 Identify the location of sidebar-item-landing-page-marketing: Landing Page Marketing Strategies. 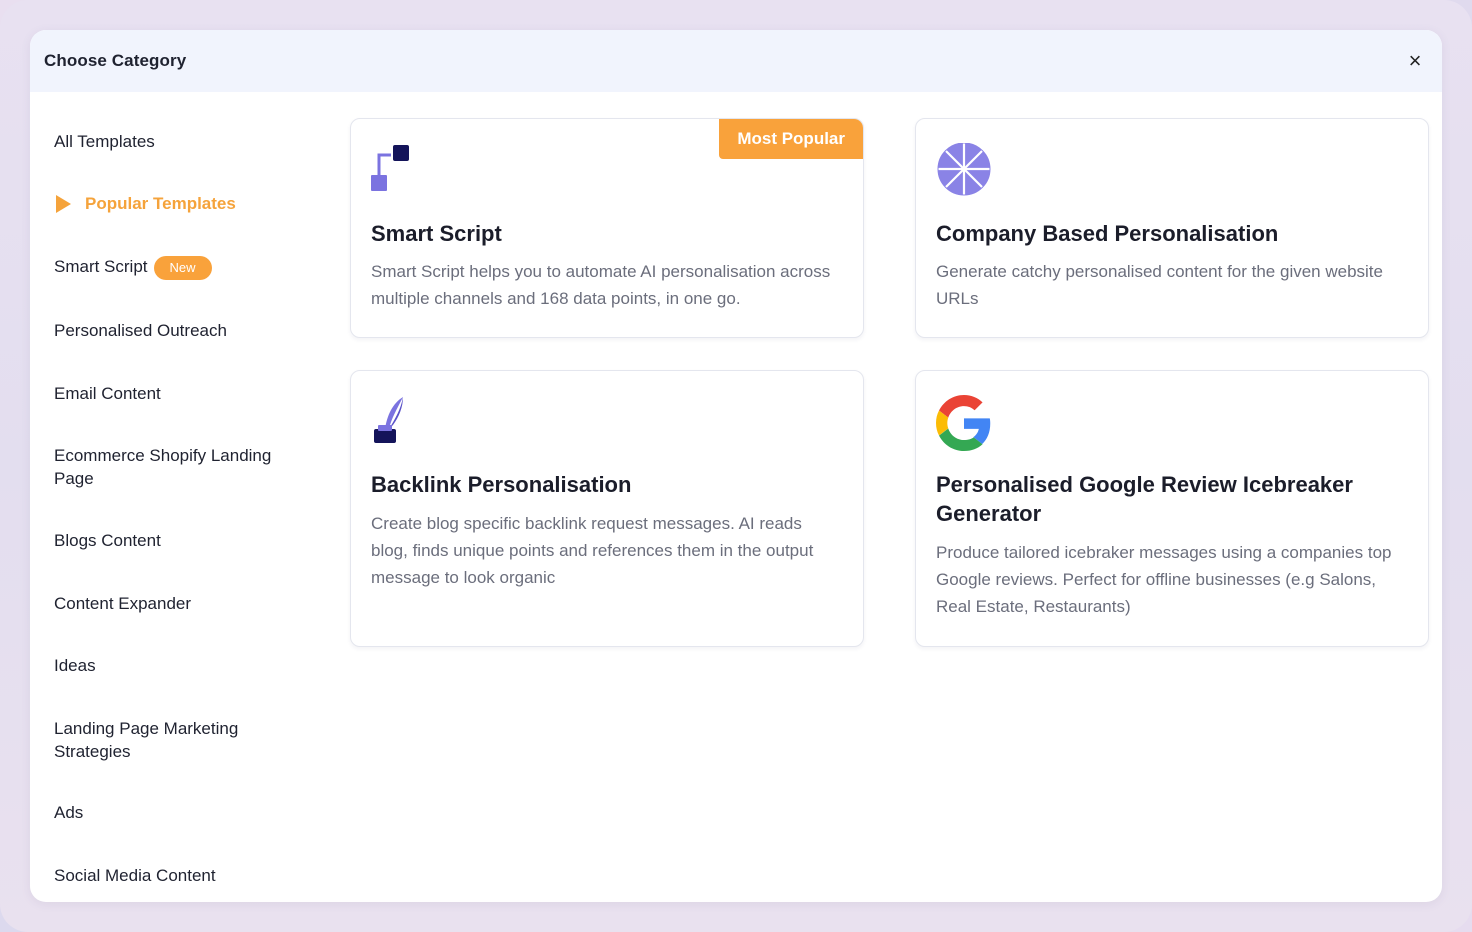
(159, 740).